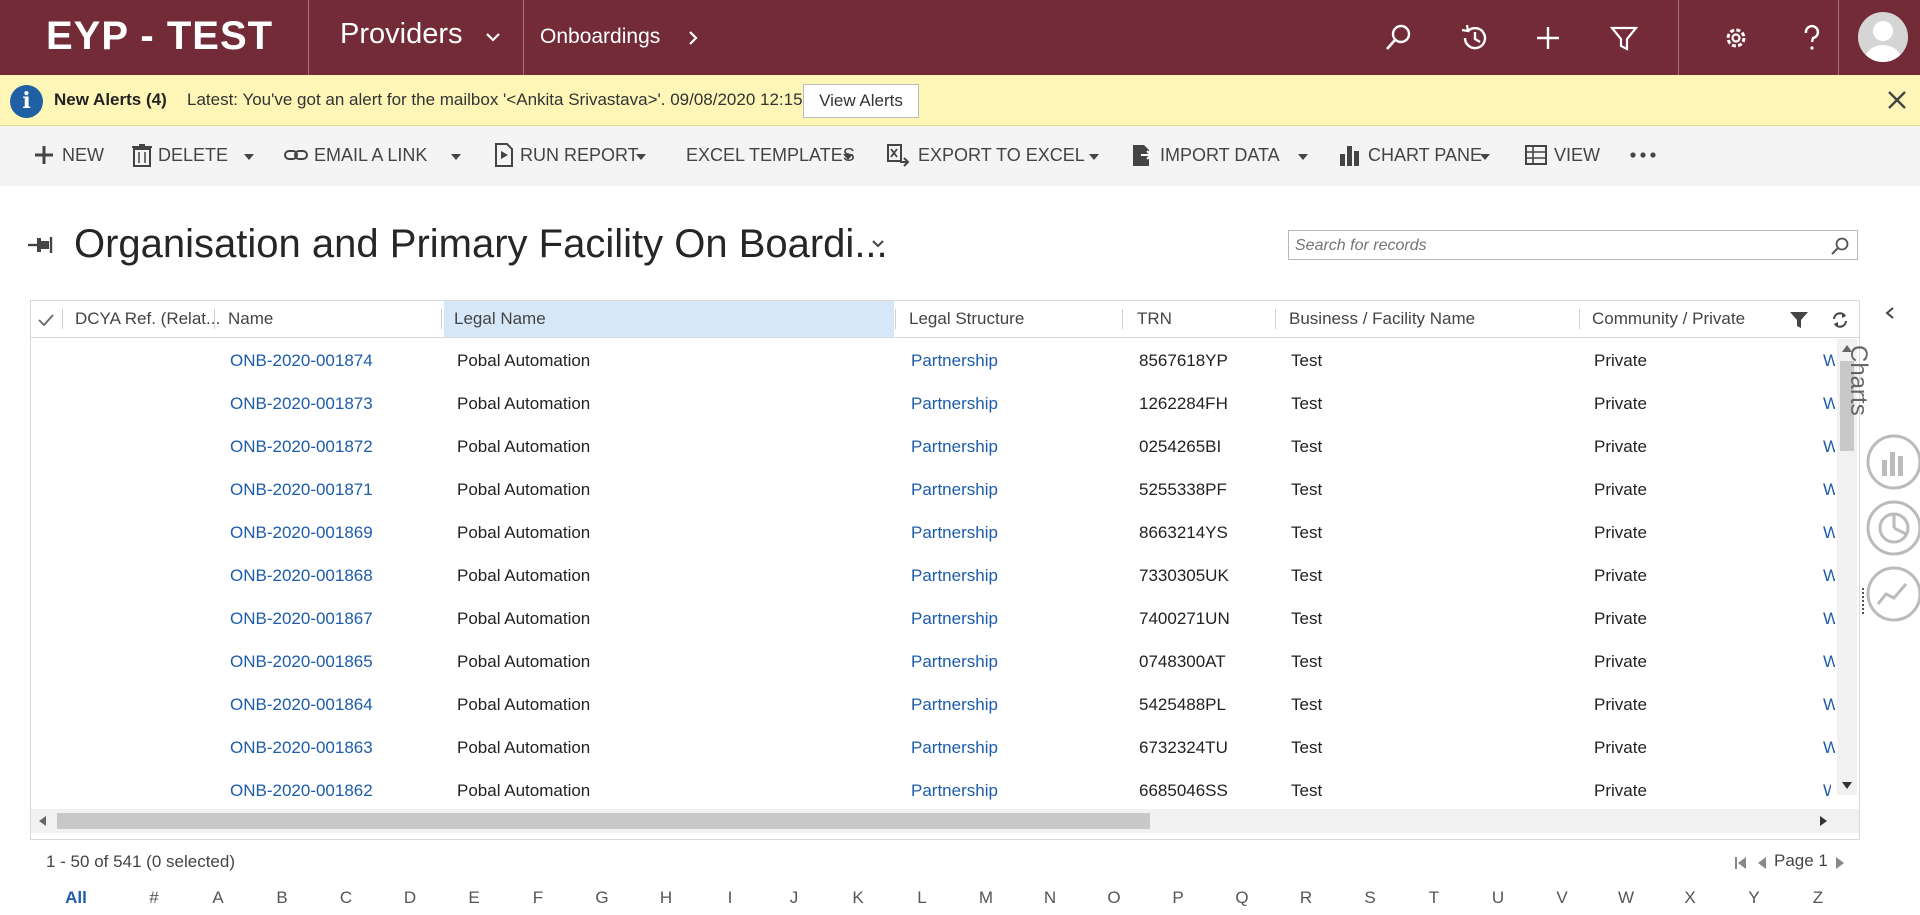  What do you see at coordinates (46, 320) in the screenshot?
I see `select-all-checkmark-icon` at bounding box center [46, 320].